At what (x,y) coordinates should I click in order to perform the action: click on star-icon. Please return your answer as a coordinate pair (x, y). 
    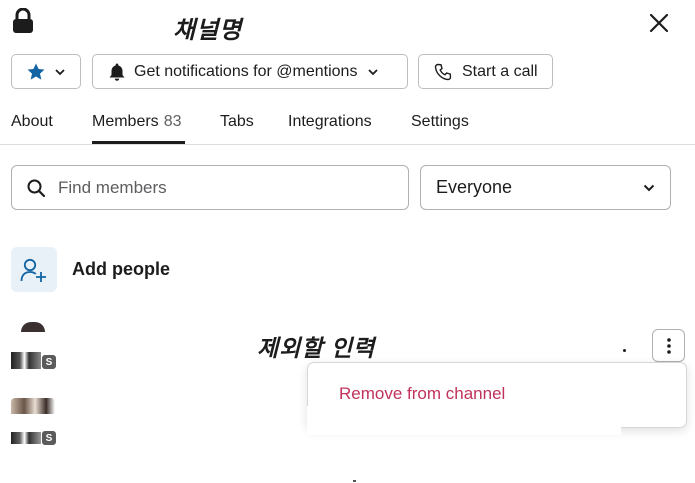
    Looking at the image, I should click on (36, 71).